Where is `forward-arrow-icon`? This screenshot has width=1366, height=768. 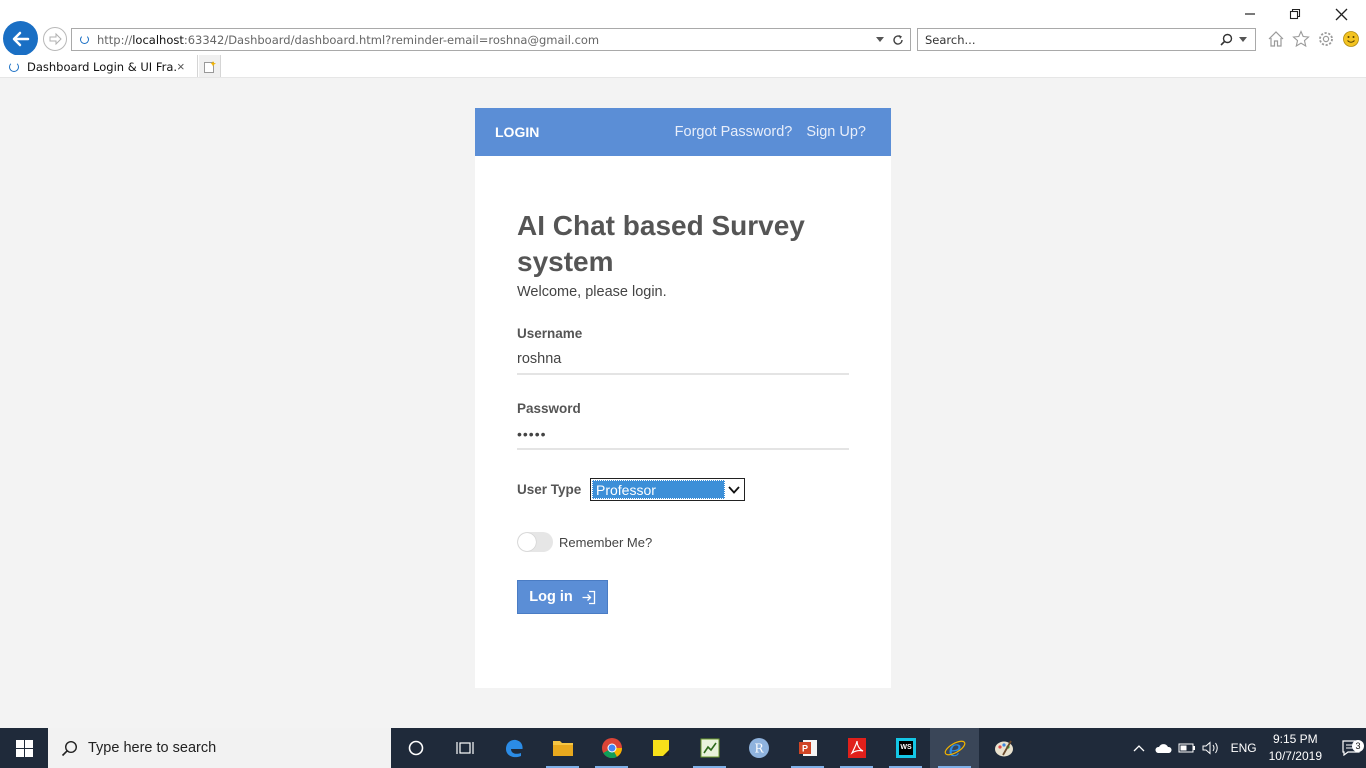
forward-arrow-icon is located at coordinates (55, 39).